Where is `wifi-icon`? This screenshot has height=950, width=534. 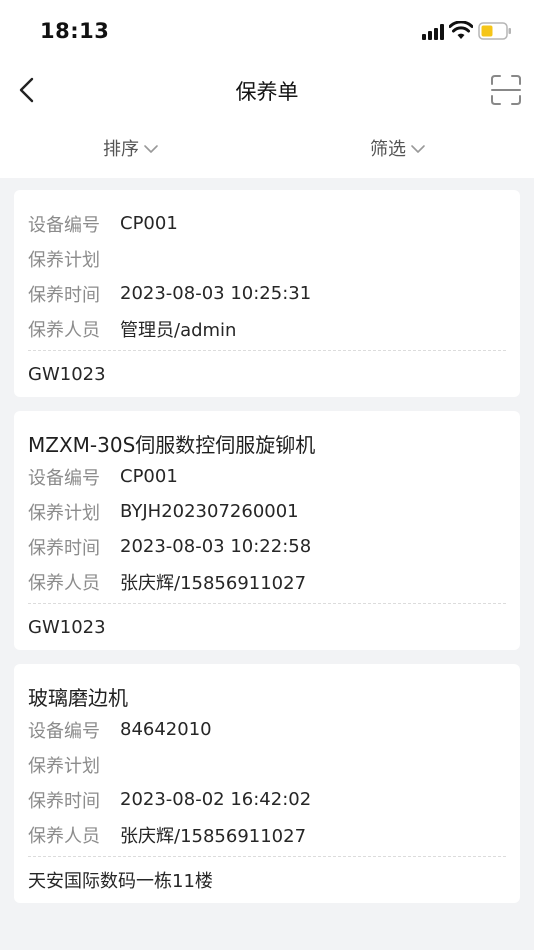 wifi-icon is located at coordinates (461, 30).